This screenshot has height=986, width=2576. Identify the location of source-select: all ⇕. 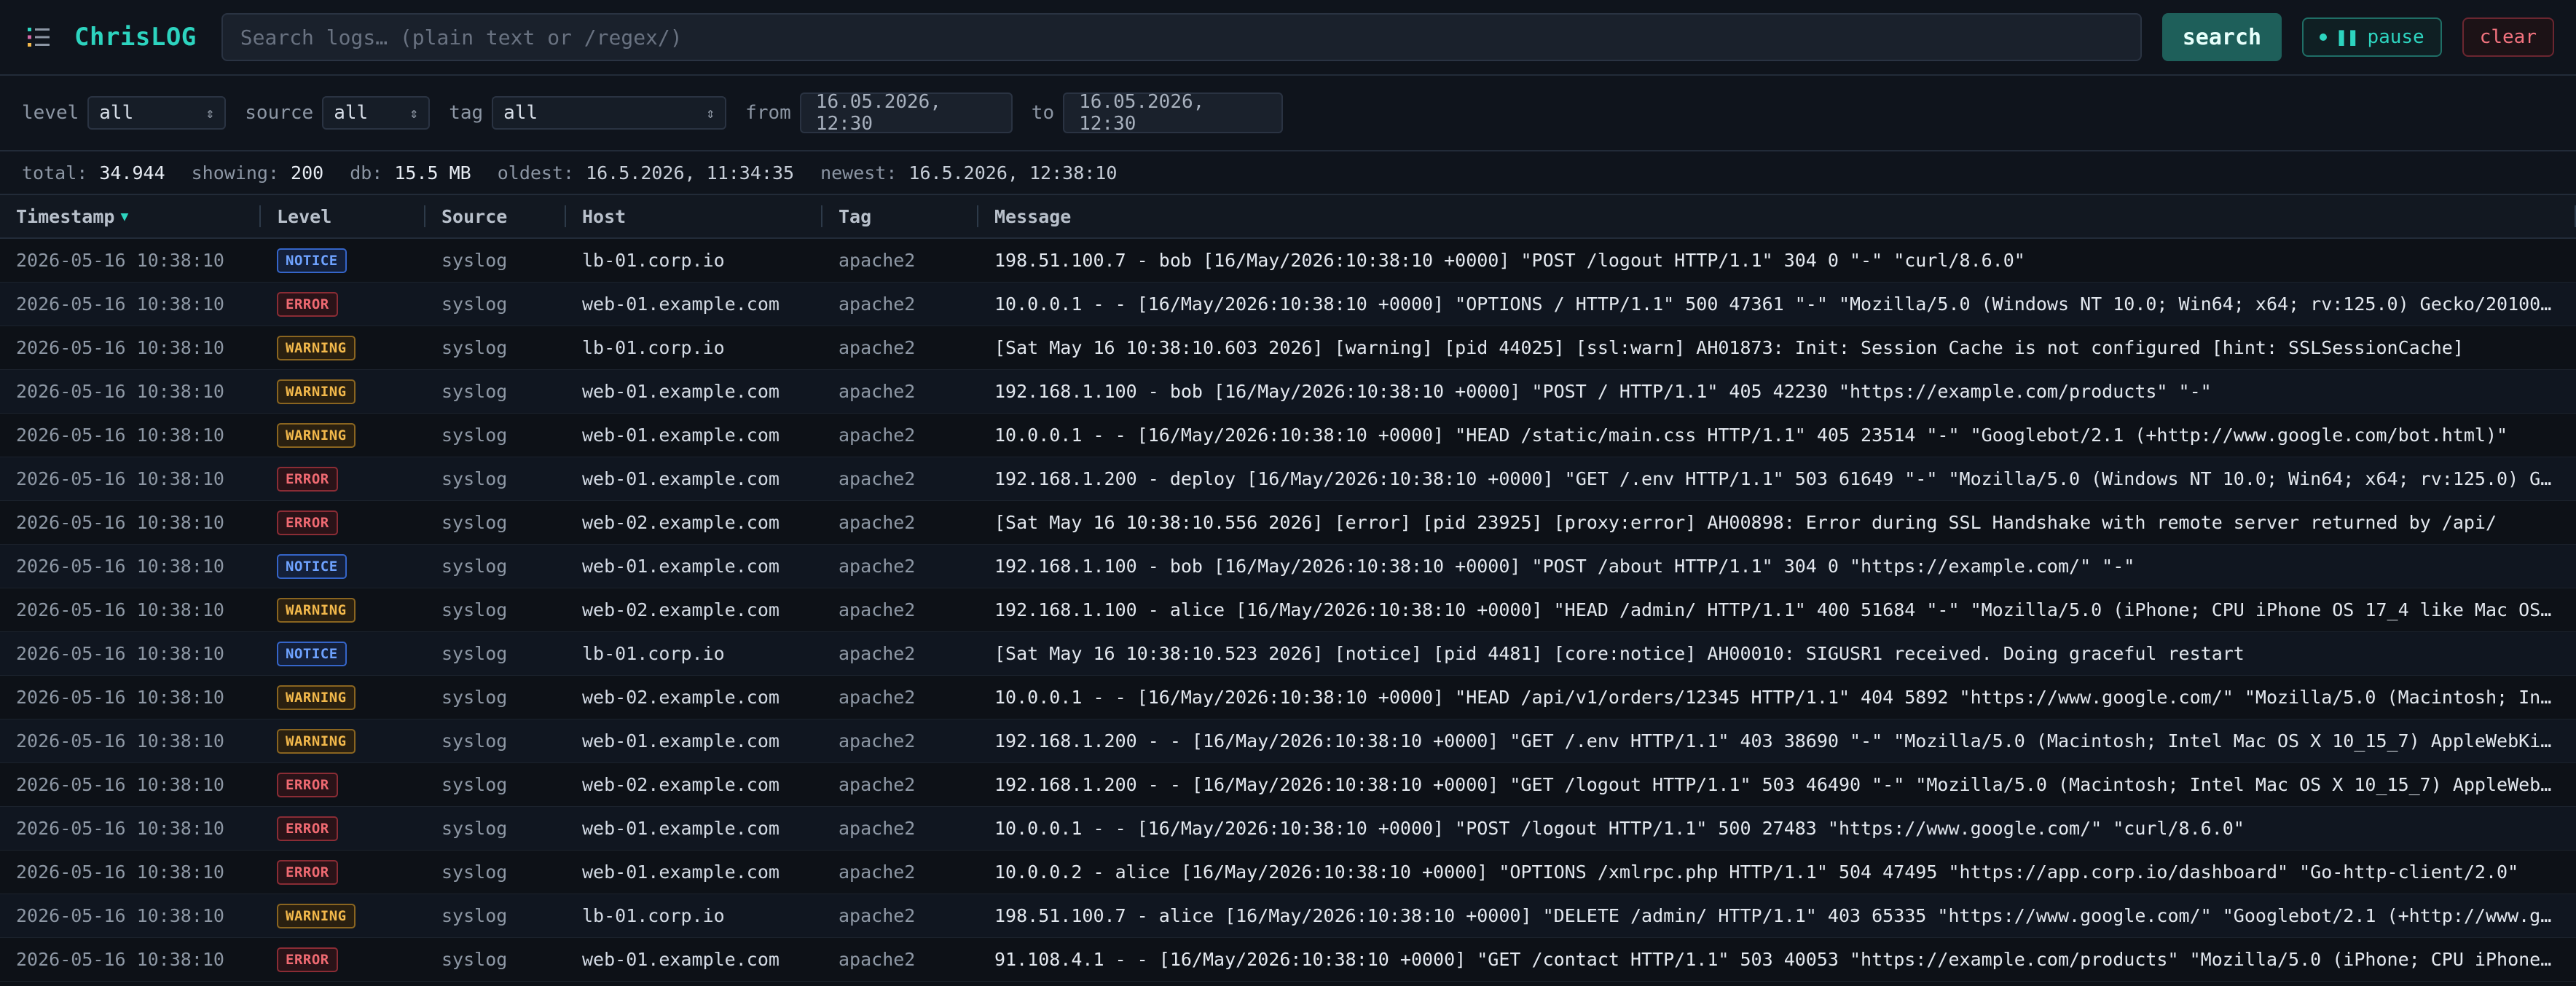
(376, 113).